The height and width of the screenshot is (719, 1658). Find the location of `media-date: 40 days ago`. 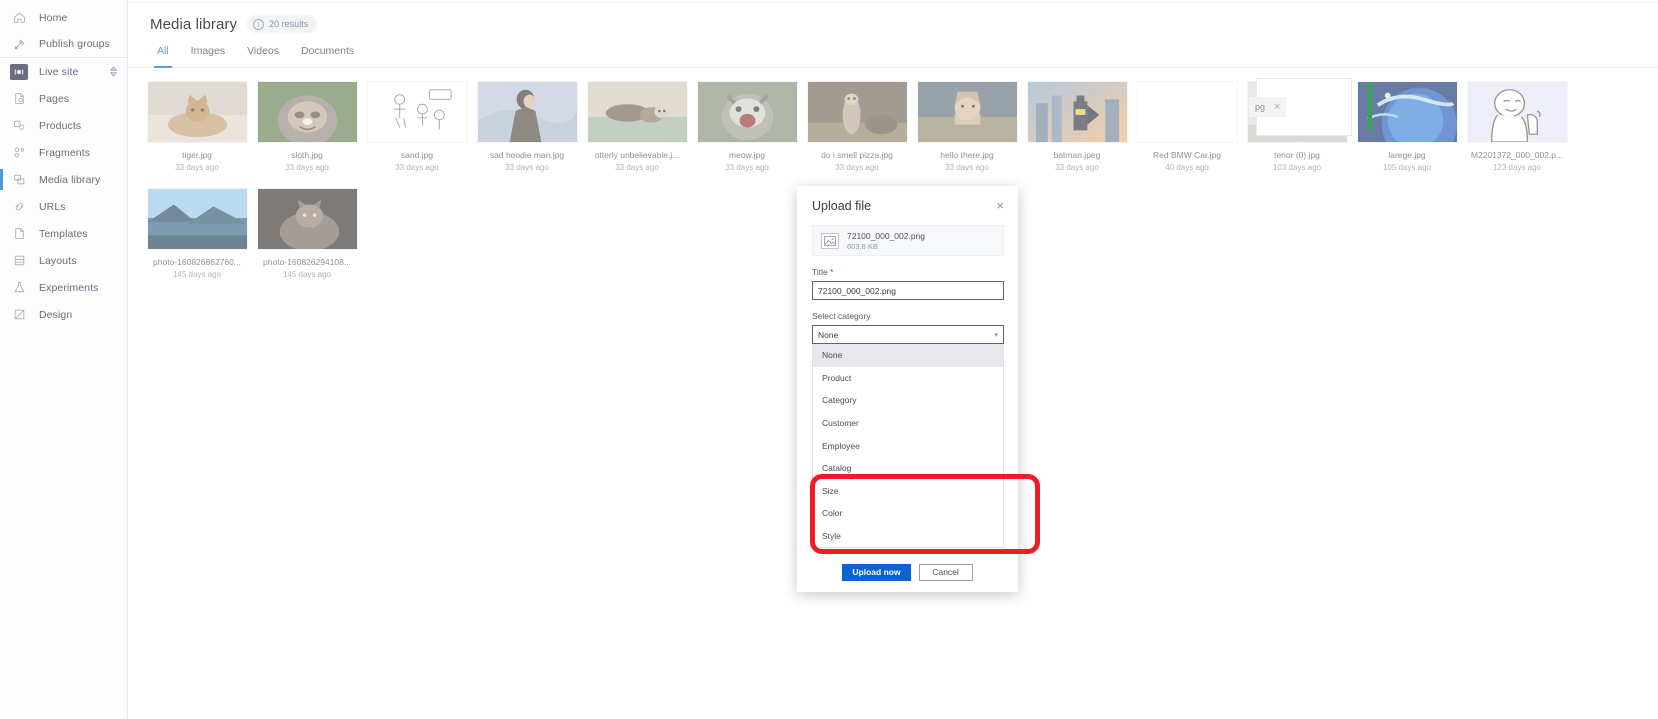

media-date: 40 days ago is located at coordinates (1187, 167).